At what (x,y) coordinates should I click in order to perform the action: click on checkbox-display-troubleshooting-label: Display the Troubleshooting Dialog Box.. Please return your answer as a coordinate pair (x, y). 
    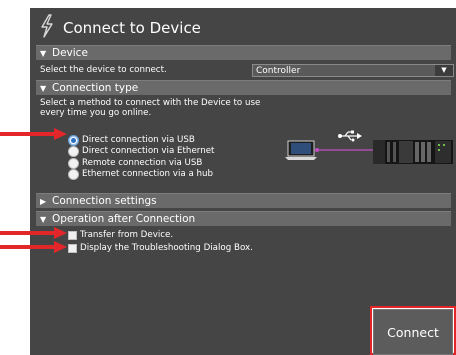
    Looking at the image, I should click on (166, 248).